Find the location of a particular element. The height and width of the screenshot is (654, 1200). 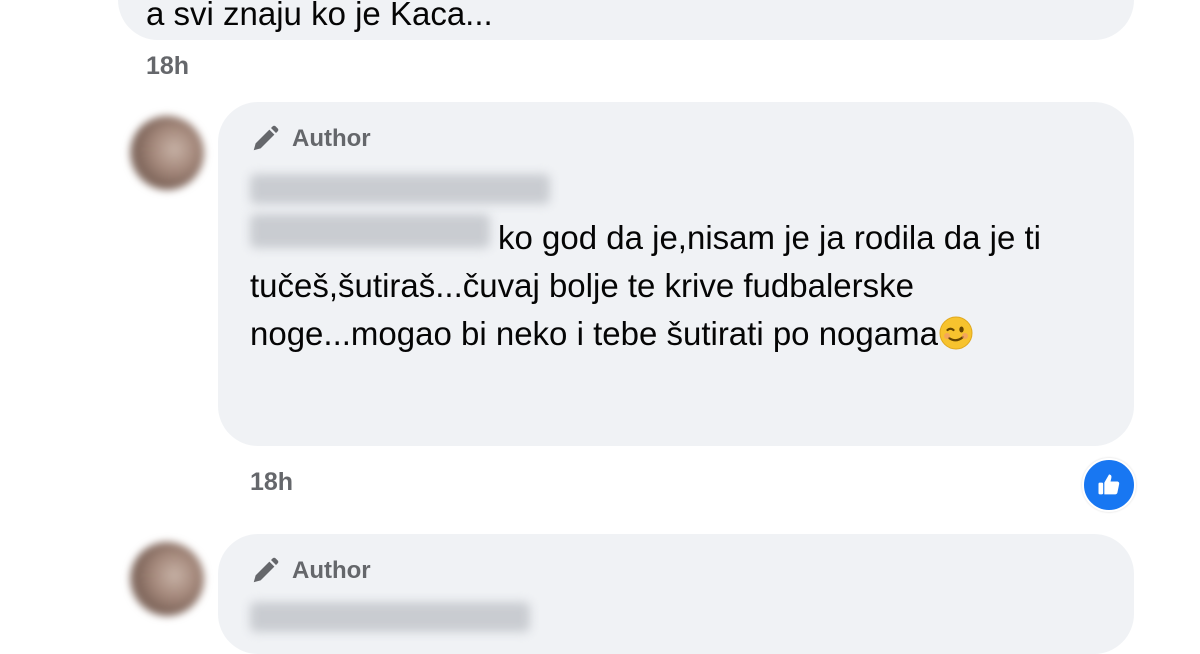

next-comment-bubble: Author is located at coordinates (676, 594).